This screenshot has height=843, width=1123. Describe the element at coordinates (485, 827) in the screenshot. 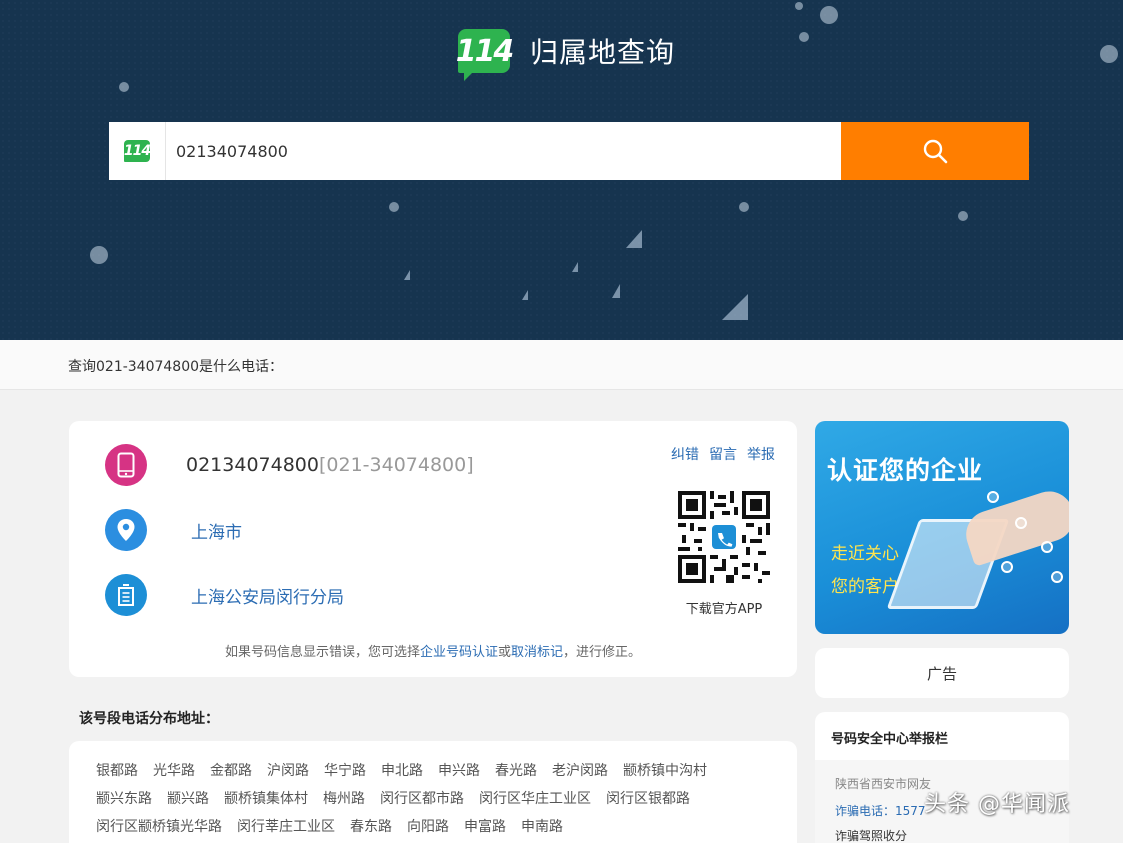

I see `road-link: 申富路` at that location.